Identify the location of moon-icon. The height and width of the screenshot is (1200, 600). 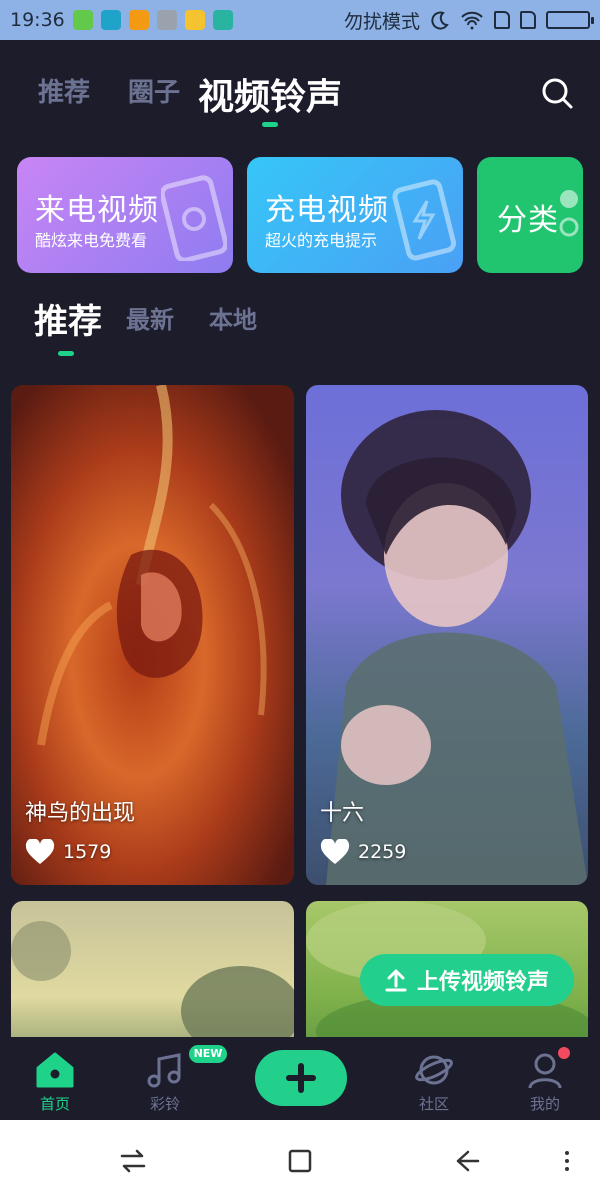
(440, 20).